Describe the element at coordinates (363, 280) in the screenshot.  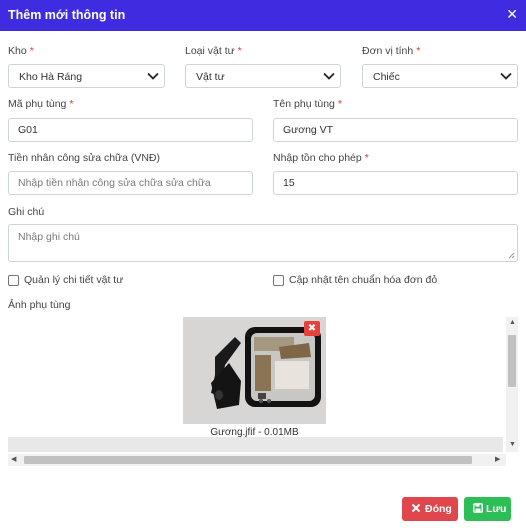
I see `cap-nhat-ten-label: Cập nhật tên chuẩn hóa đơn đỏ` at that location.